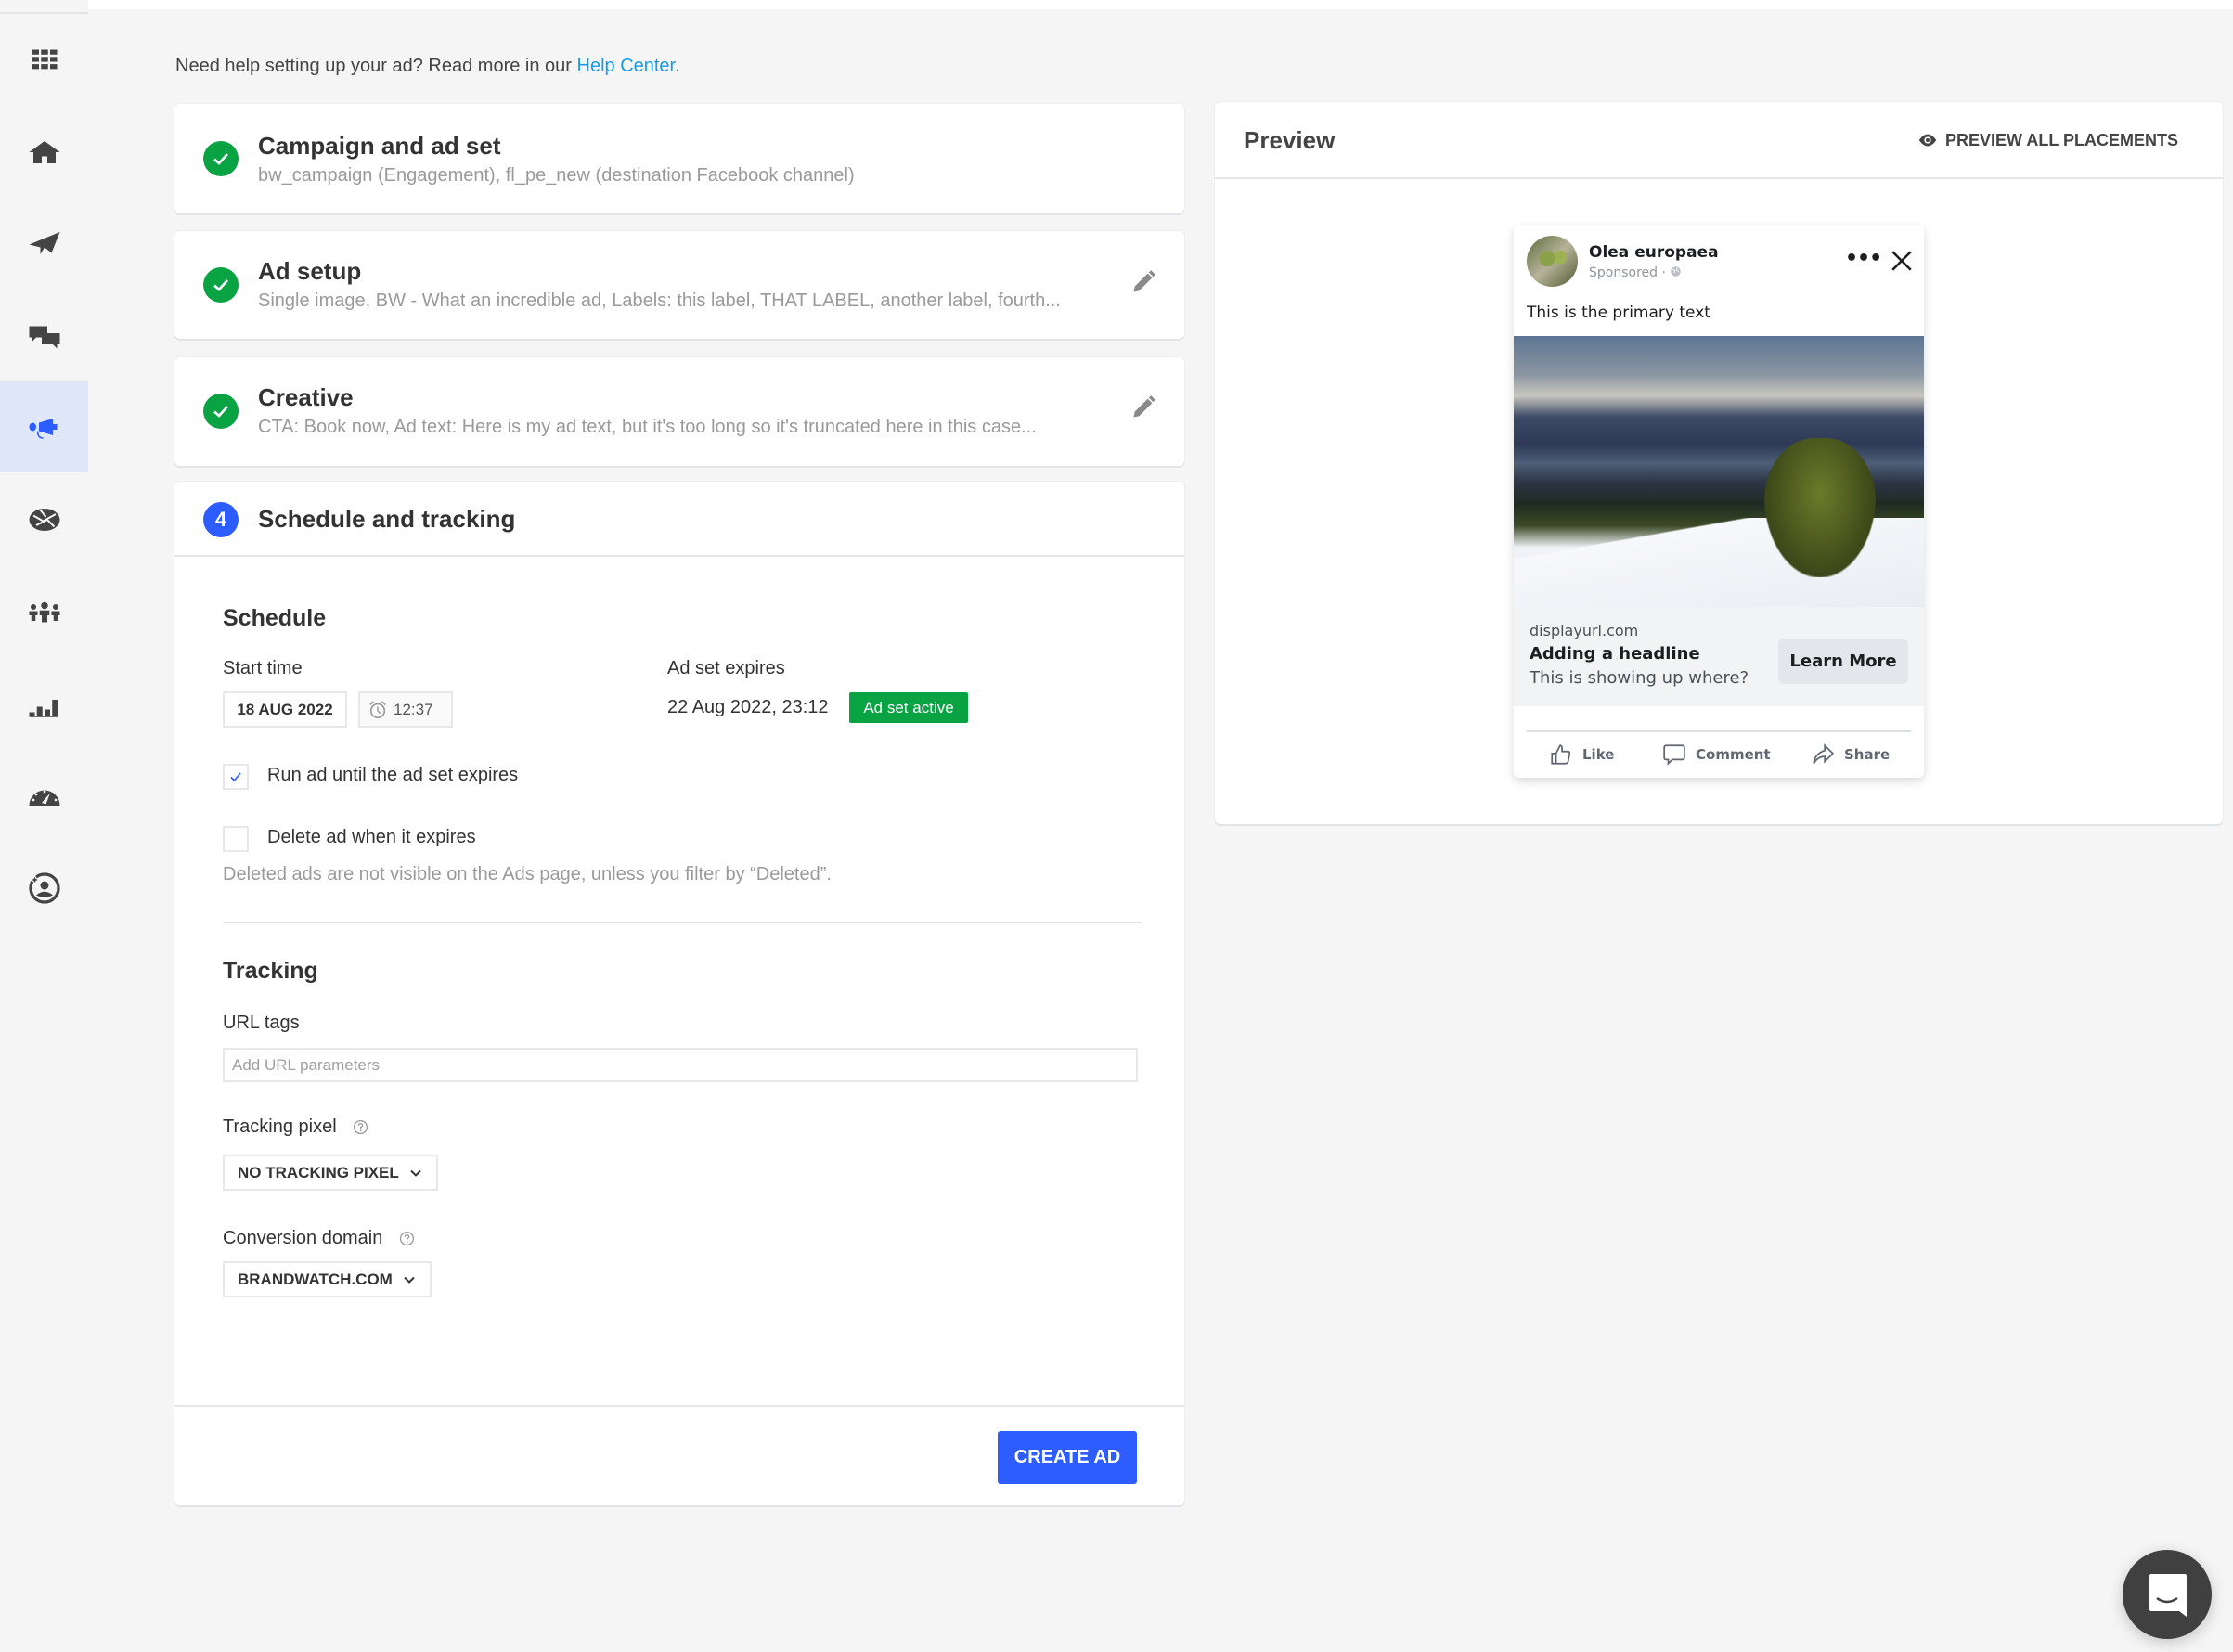 This screenshot has width=2233, height=1652. What do you see at coordinates (393, 775) in the screenshot?
I see `run-until-expires-label: Run ad until the ad set expires` at bounding box center [393, 775].